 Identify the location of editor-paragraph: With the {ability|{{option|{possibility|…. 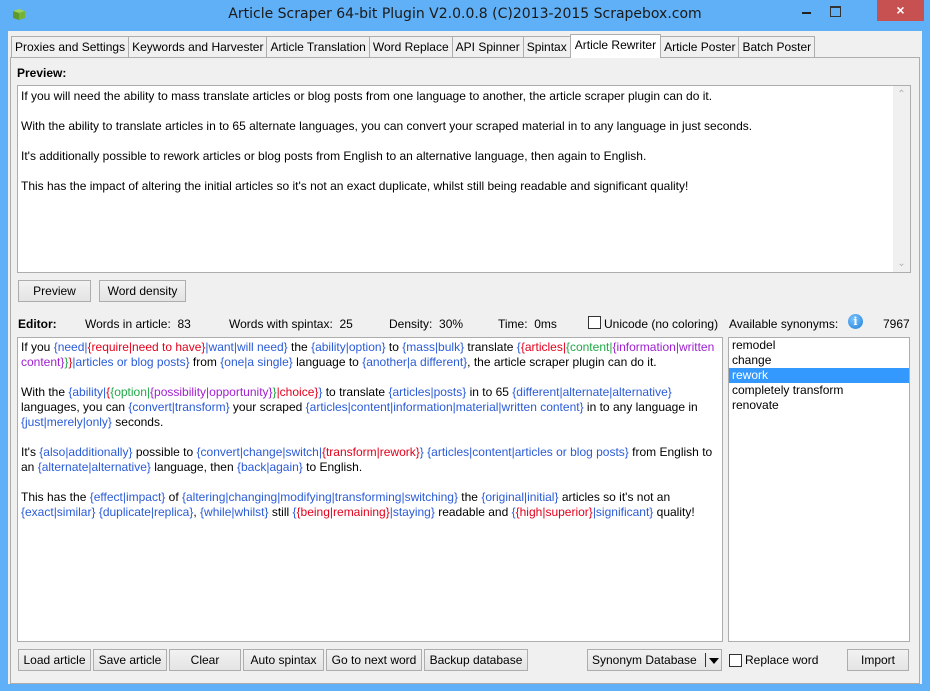
(368, 407).